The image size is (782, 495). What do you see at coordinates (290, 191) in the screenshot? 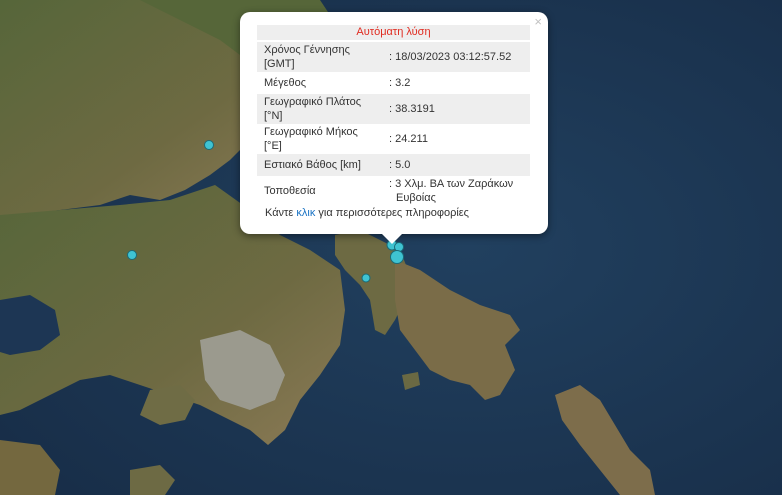
I see `detail-label-line: Τοποθεσία` at bounding box center [290, 191].